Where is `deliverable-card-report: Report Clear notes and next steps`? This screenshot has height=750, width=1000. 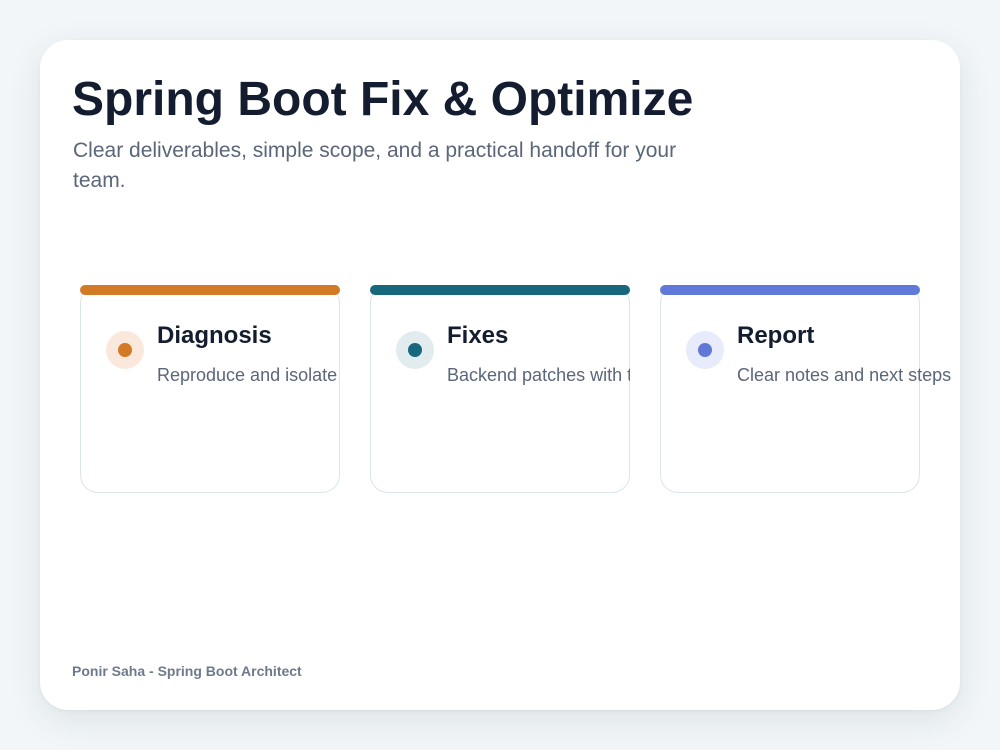
deliverable-card-report: Report Clear notes and next steps is located at coordinates (805, 389).